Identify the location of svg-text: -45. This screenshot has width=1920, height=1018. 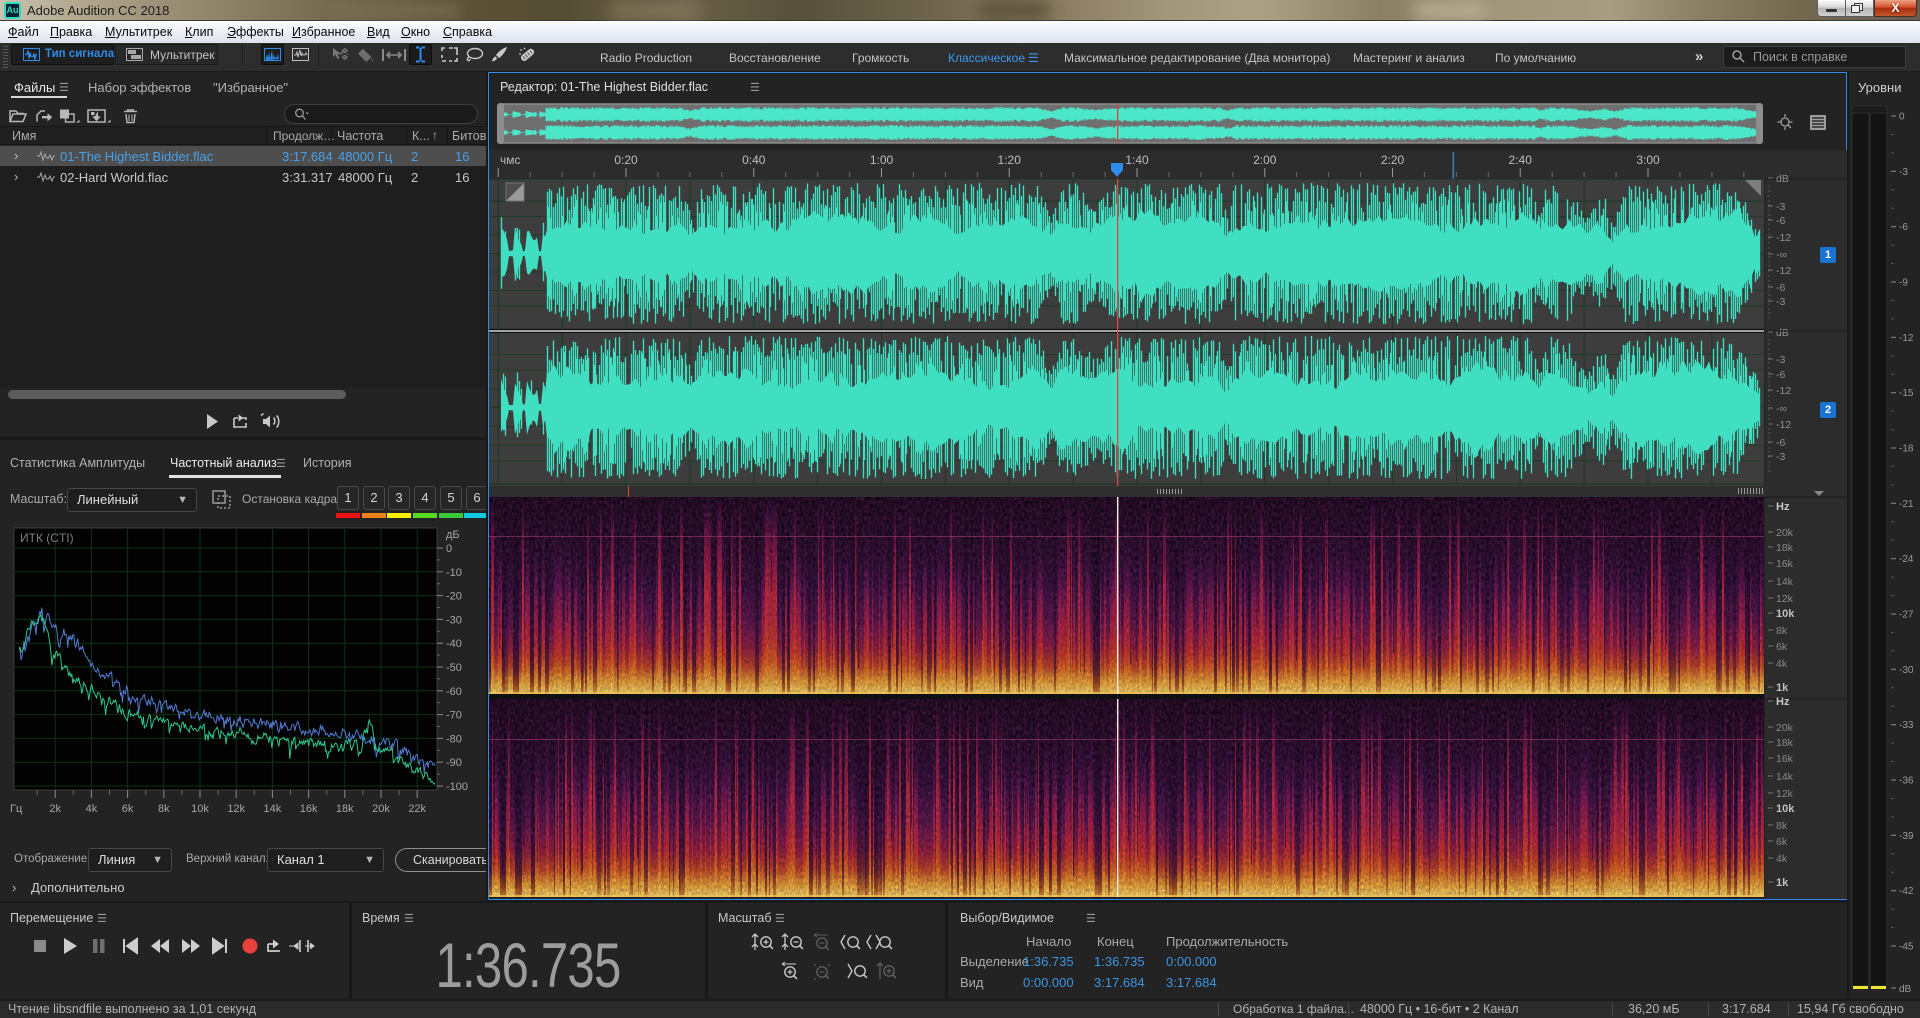
(1906, 947).